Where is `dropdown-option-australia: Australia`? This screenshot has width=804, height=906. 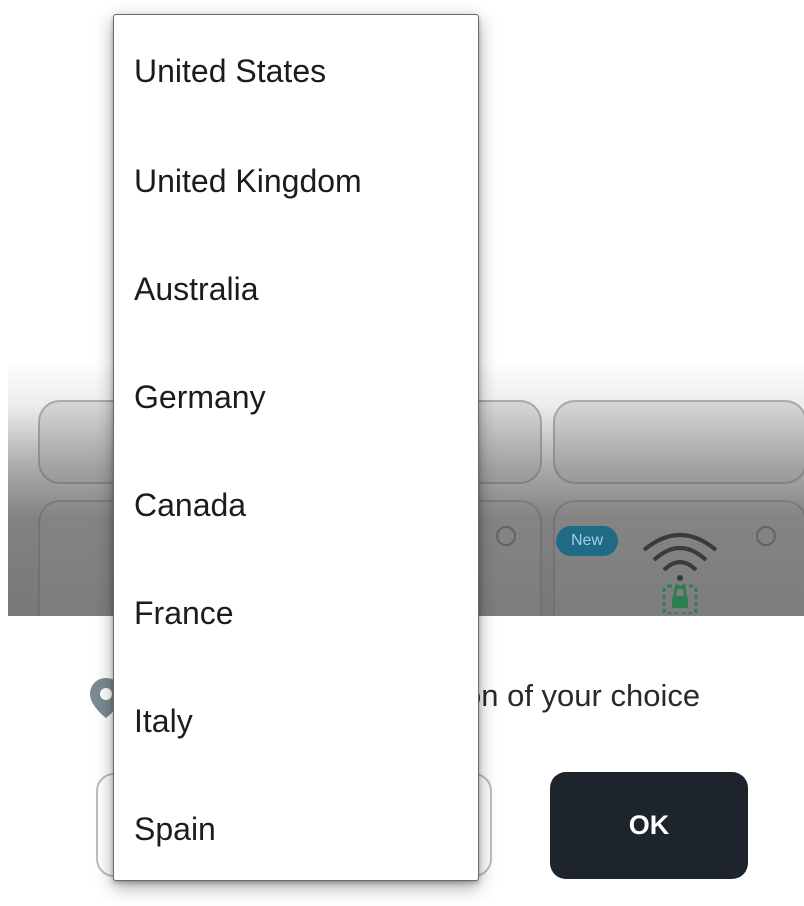
dropdown-option-australia: Australia is located at coordinates (296, 289).